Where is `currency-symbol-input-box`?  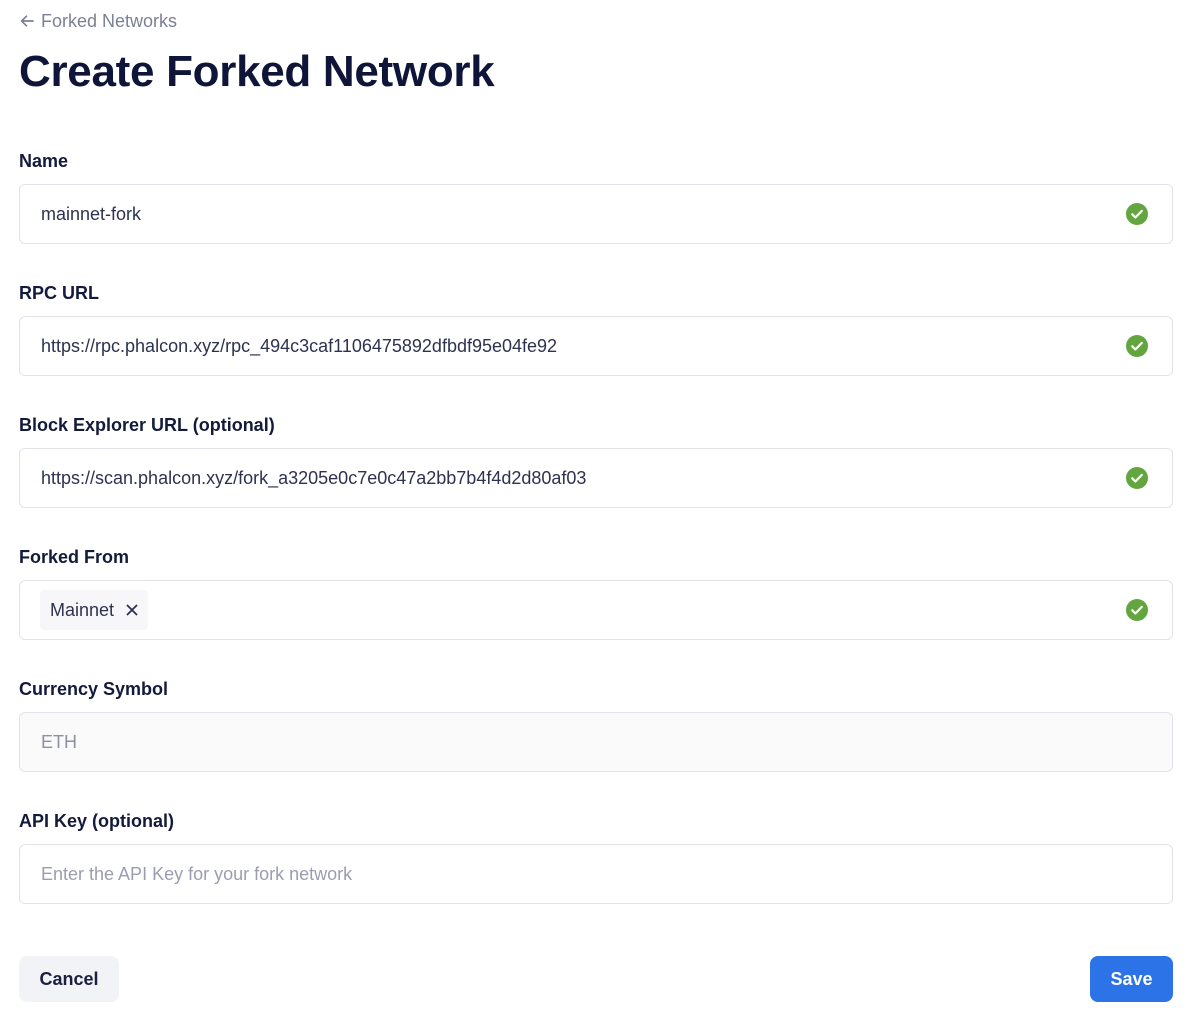 currency-symbol-input-box is located at coordinates (596, 742).